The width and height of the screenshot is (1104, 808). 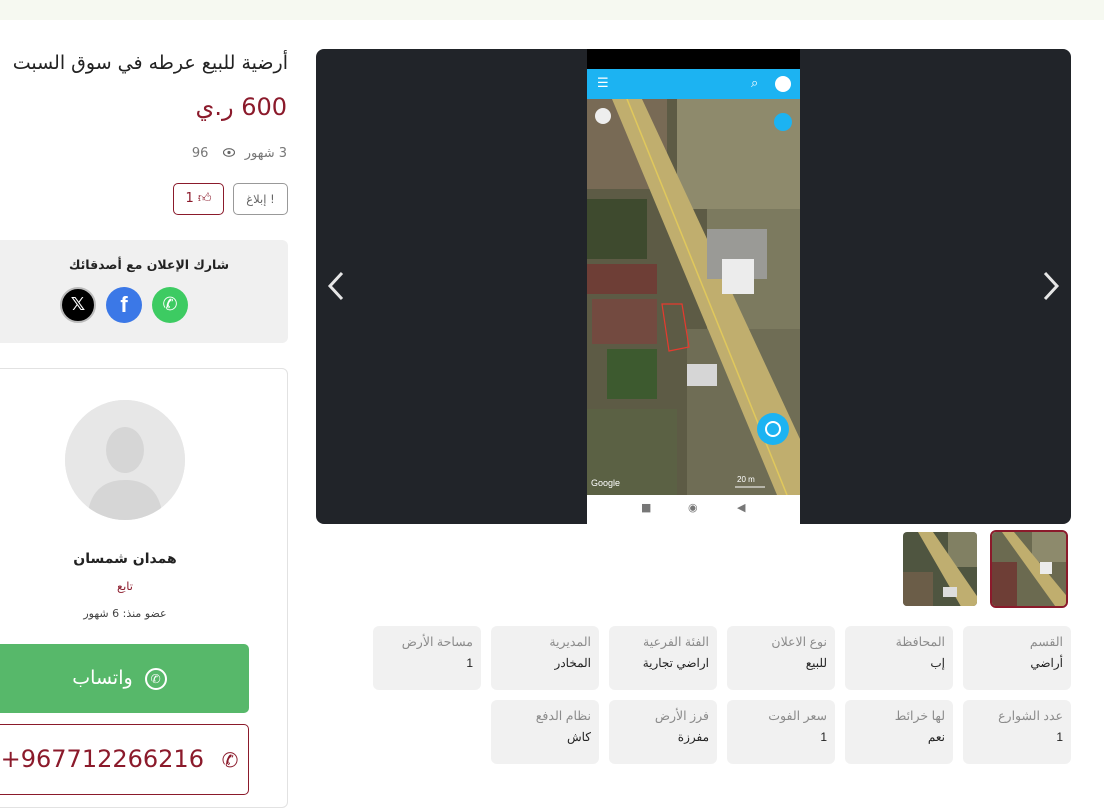 What do you see at coordinates (1017, 732) in the screenshot?
I see `detail-streets-count: عدد الشوارع 1` at bounding box center [1017, 732].